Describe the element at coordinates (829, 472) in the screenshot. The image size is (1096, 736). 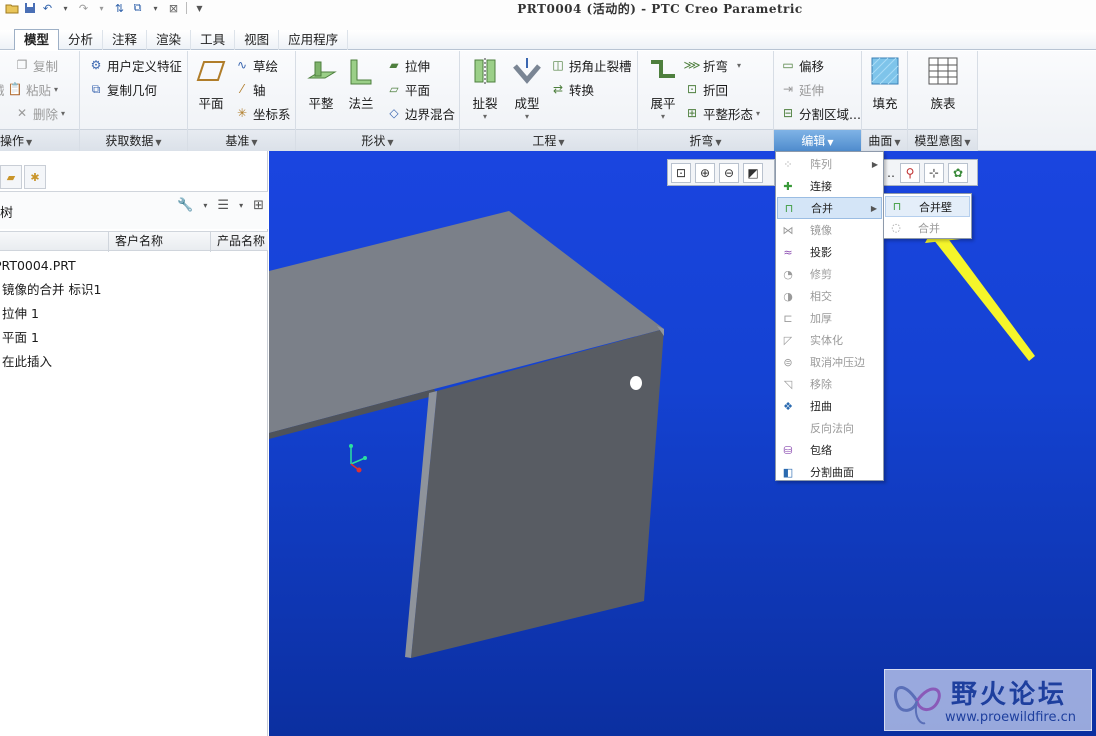
I see `menu-item-split-surface: ◧ 分割曲面` at that location.